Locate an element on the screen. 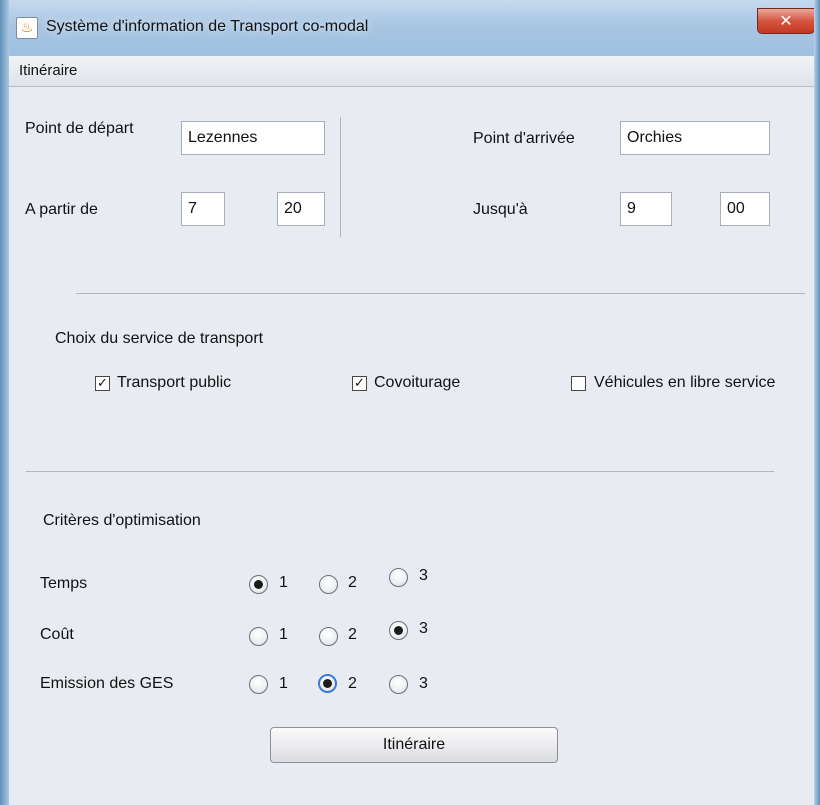  until-hour-input: 9 is located at coordinates (646, 209).